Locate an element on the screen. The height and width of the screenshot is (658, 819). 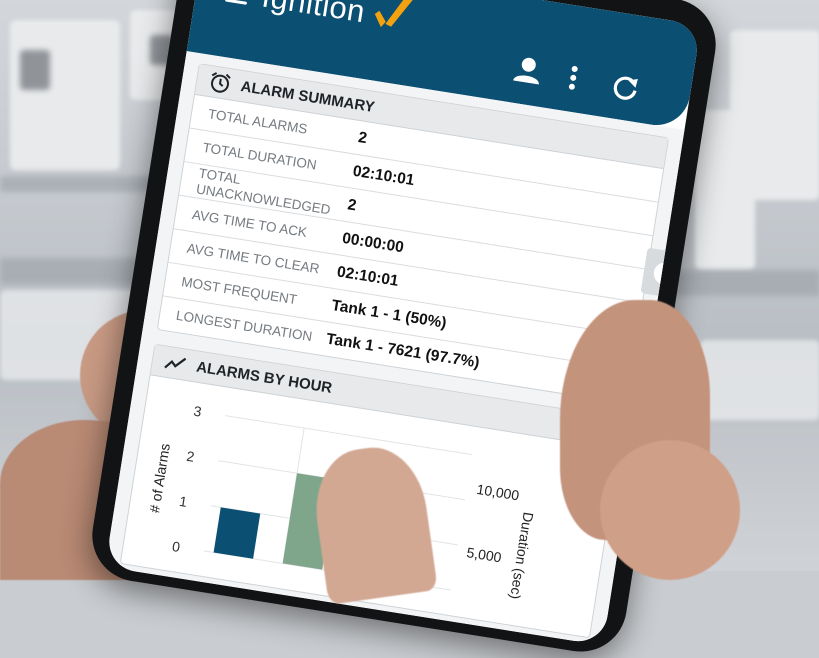
gridline is located at coordinates (349, 435).